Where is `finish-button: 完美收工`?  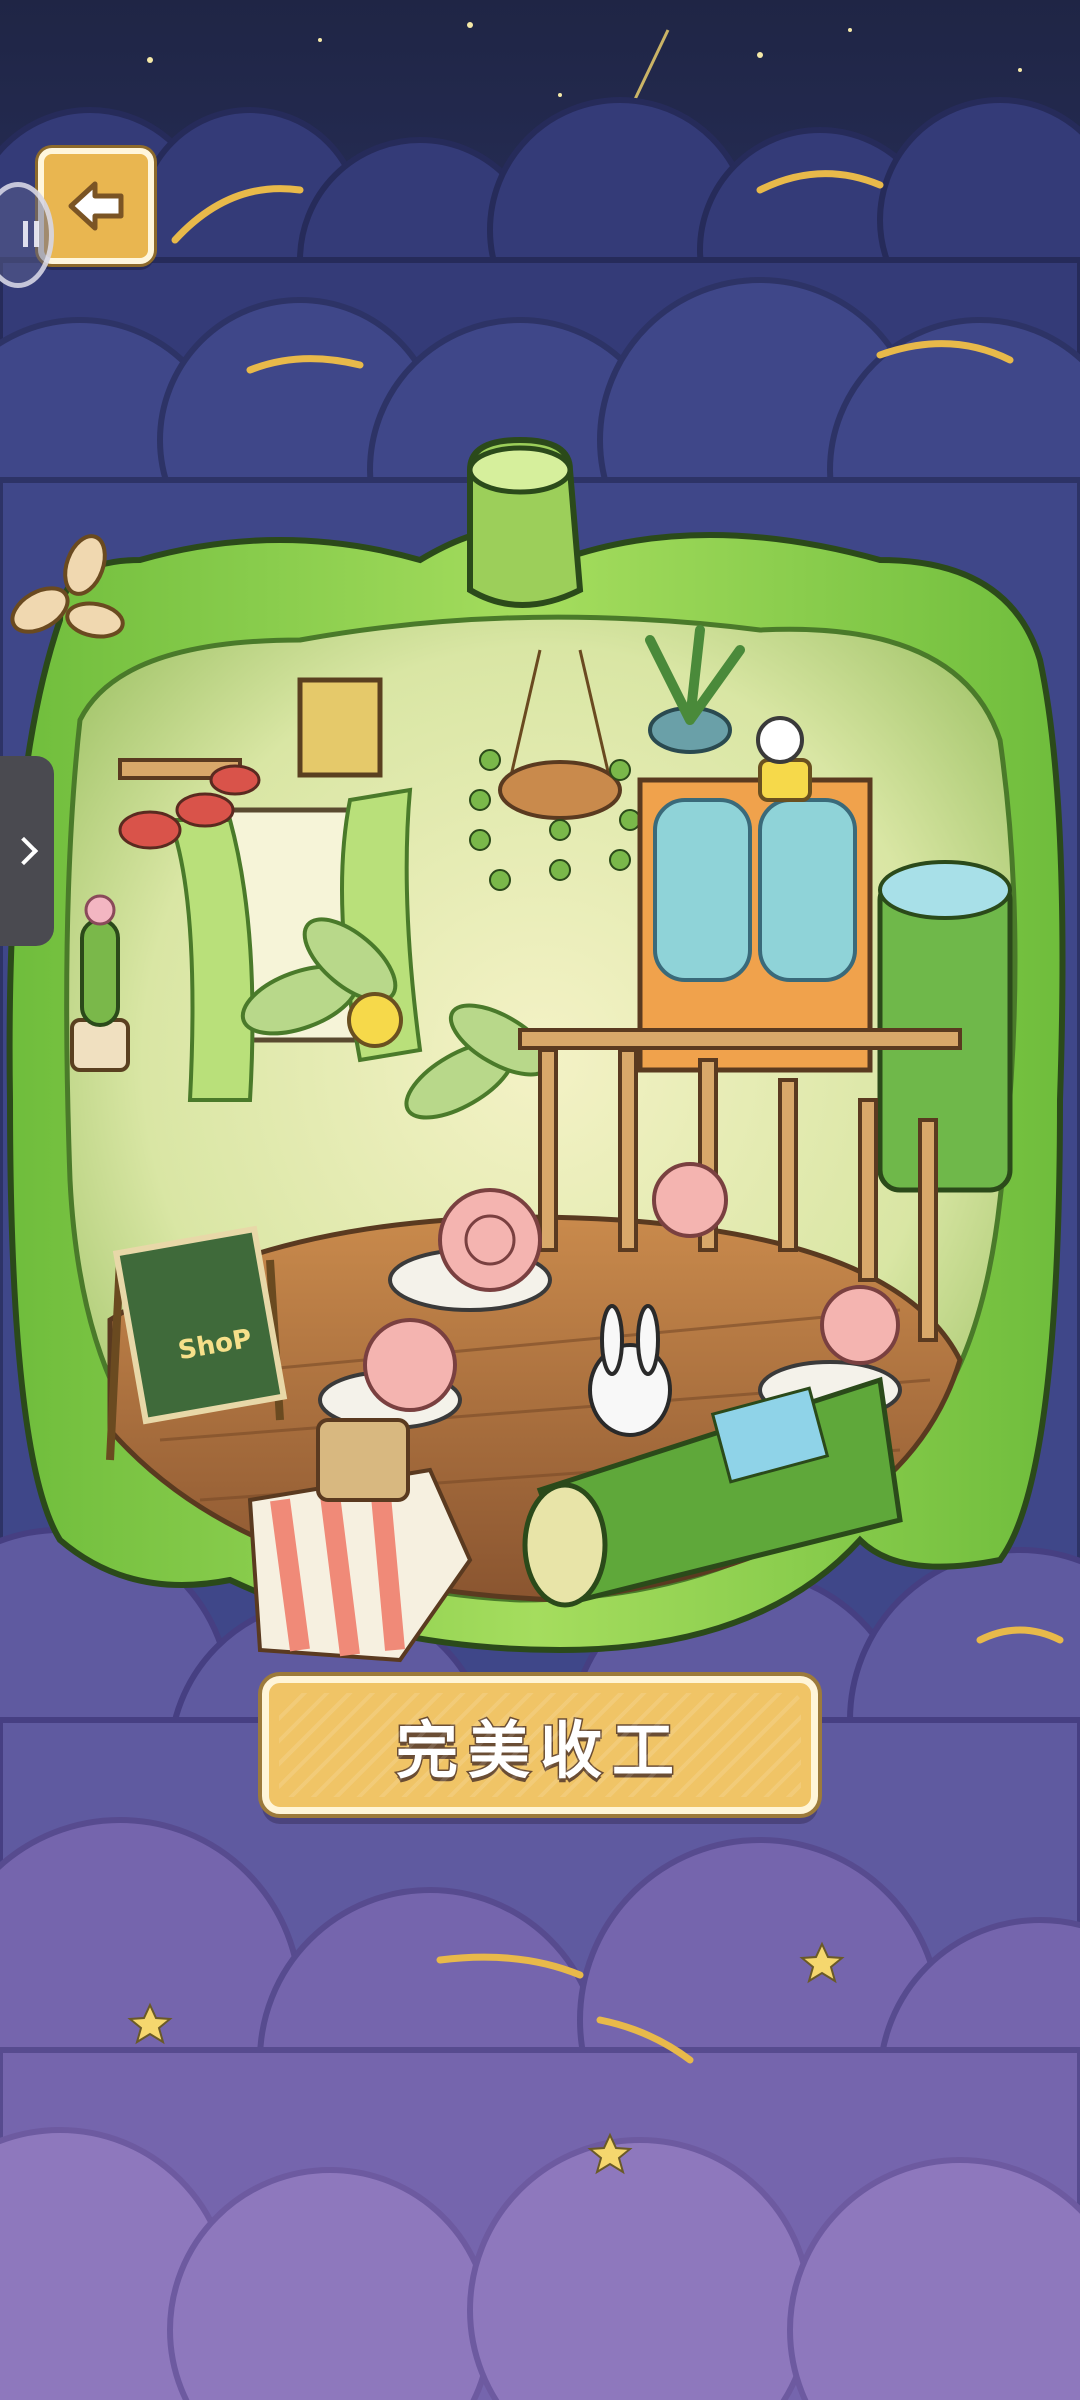
finish-button: 完美收工 is located at coordinates (540, 1745).